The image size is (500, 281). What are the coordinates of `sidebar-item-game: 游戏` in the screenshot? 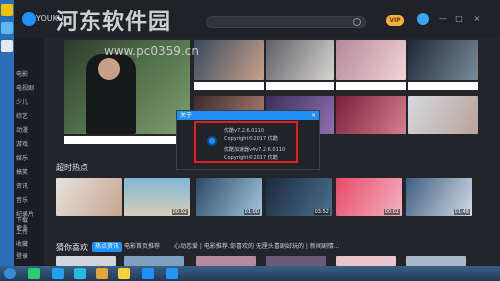 It's located at (30, 145).